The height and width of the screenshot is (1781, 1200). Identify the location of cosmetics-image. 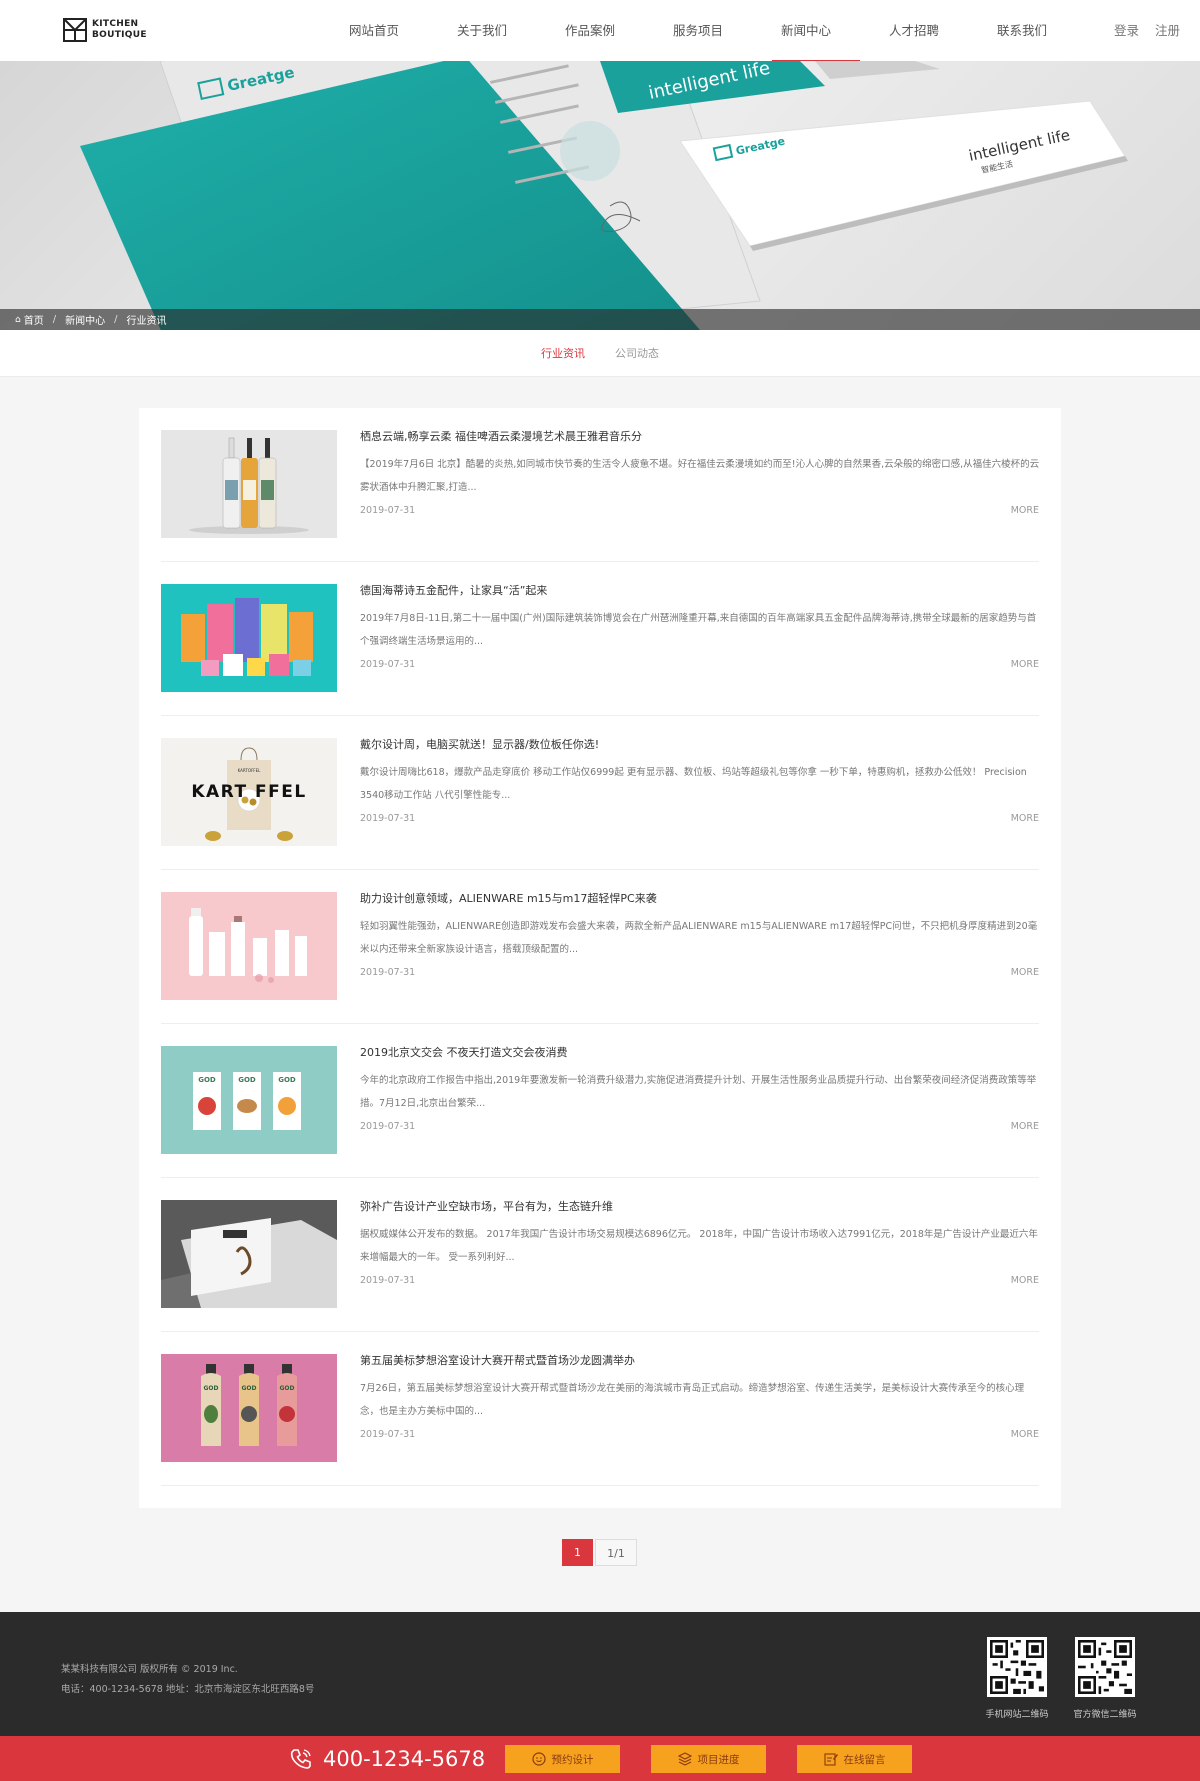
(249, 946).